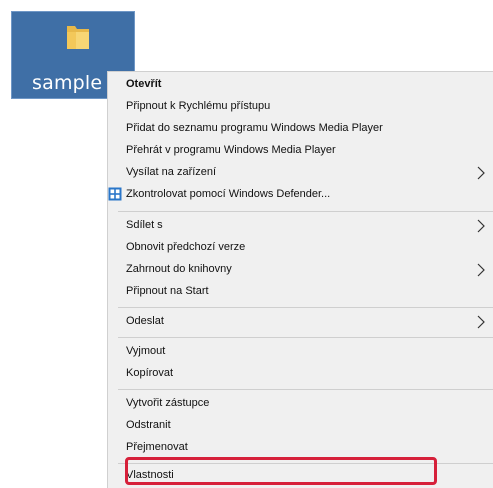 The image size is (493, 488). I want to click on menu-item-label: Odstranit, so click(148, 425).